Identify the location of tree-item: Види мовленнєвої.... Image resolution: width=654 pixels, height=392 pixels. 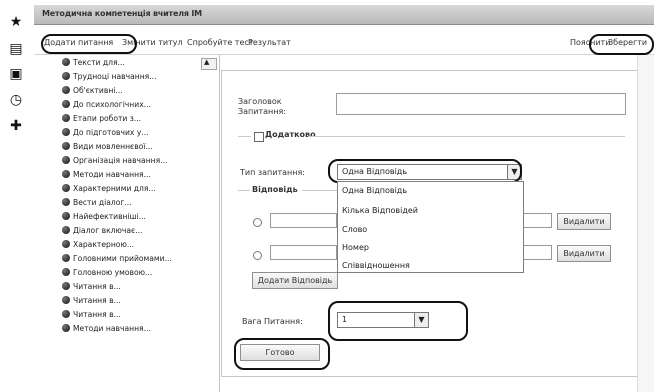
(107, 148).